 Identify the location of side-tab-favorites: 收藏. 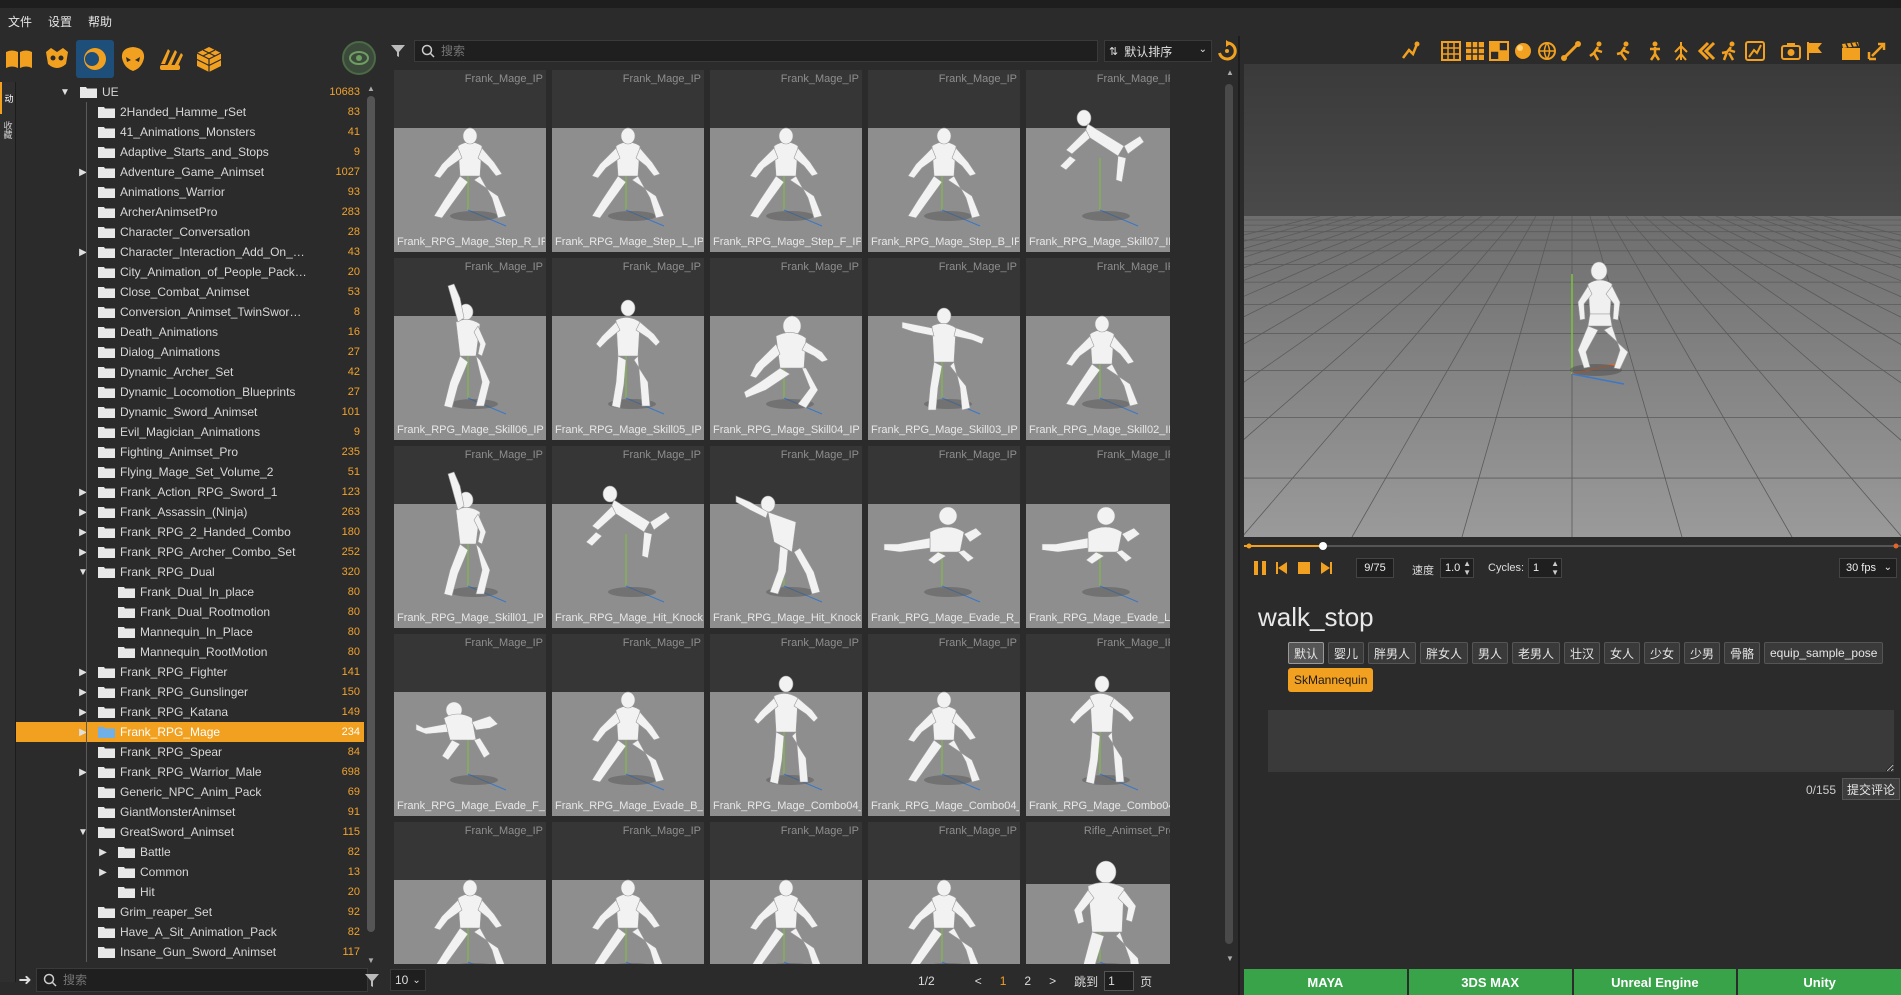
(8, 130).